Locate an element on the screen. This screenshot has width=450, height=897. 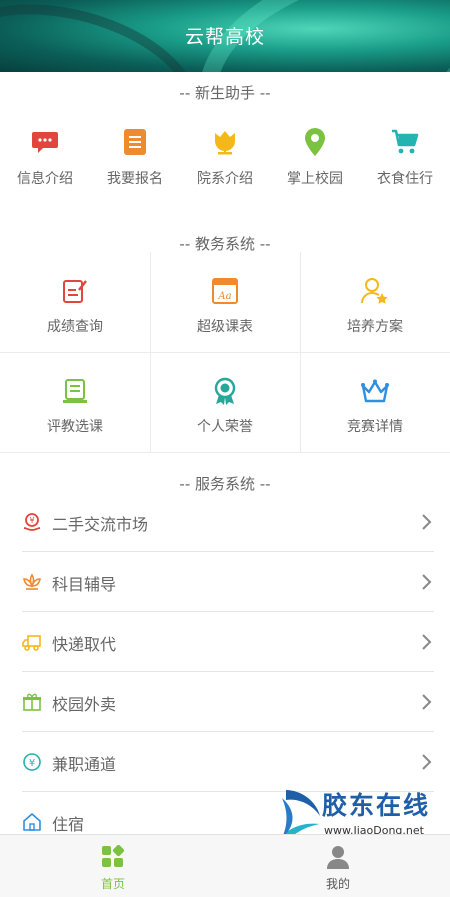
truck-icon is located at coordinates (32, 642).